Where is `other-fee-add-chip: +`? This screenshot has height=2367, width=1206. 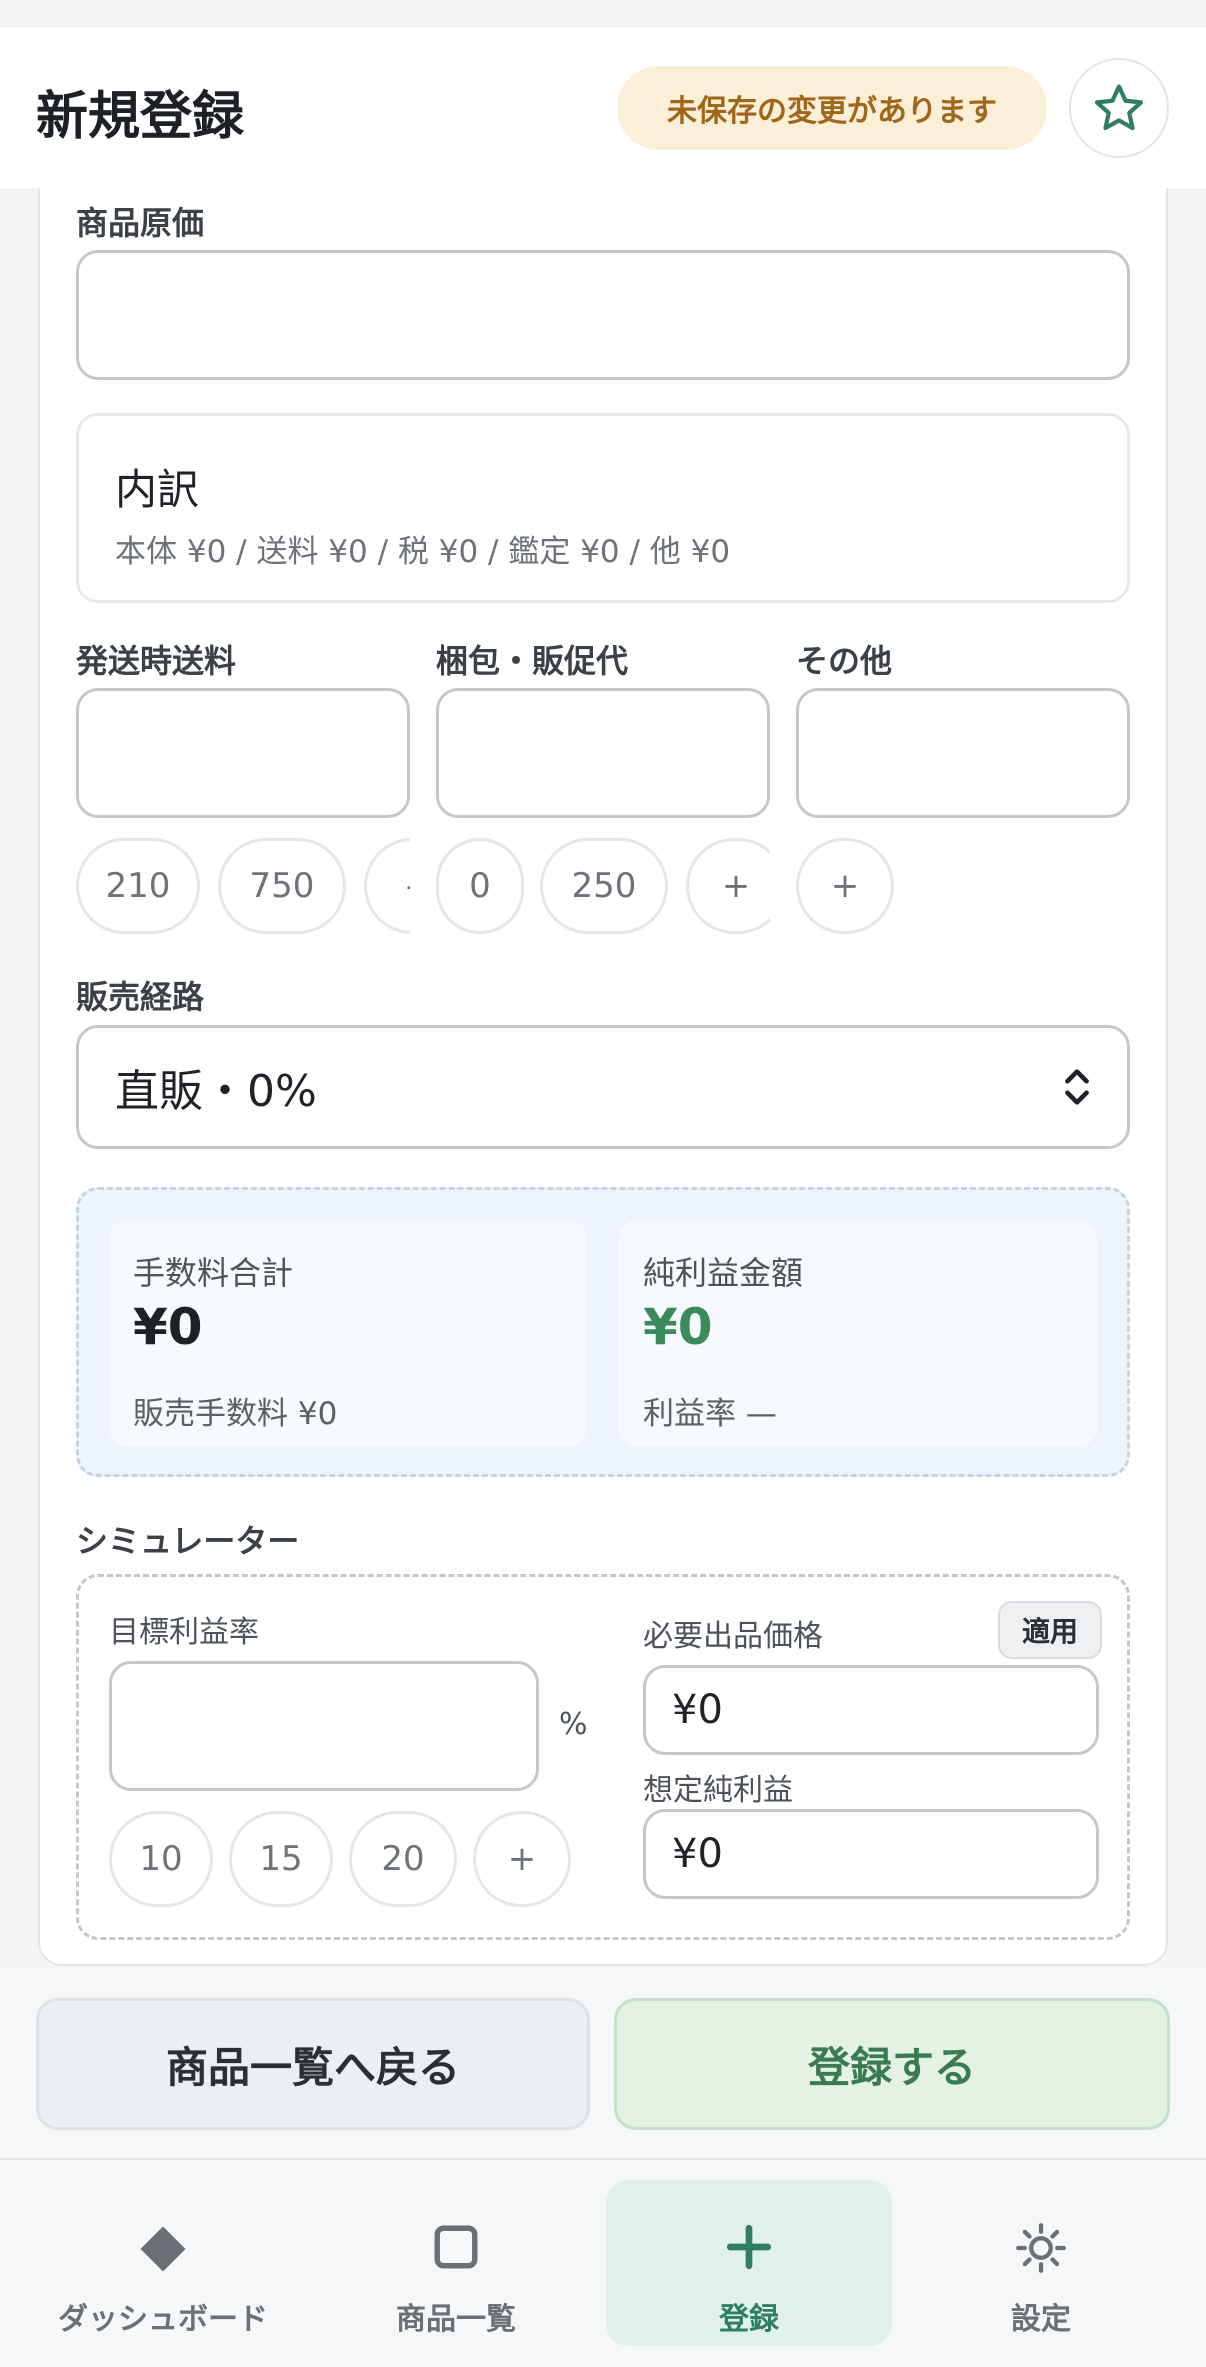 other-fee-add-chip: + is located at coordinates (845, 886).